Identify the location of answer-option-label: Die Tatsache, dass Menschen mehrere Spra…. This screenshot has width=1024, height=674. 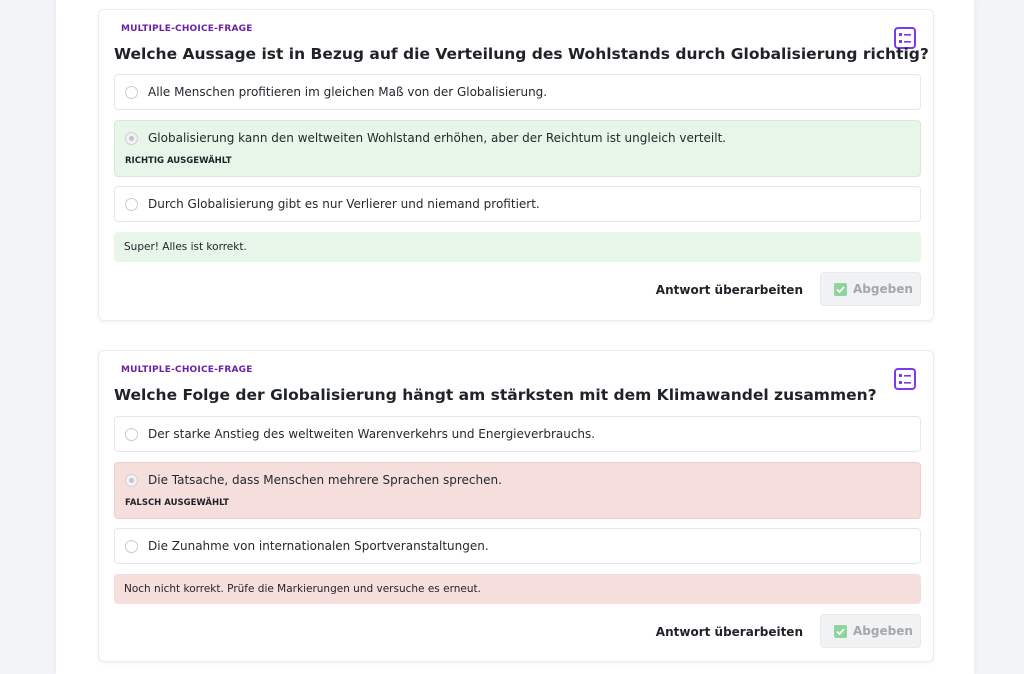
(325, 480).